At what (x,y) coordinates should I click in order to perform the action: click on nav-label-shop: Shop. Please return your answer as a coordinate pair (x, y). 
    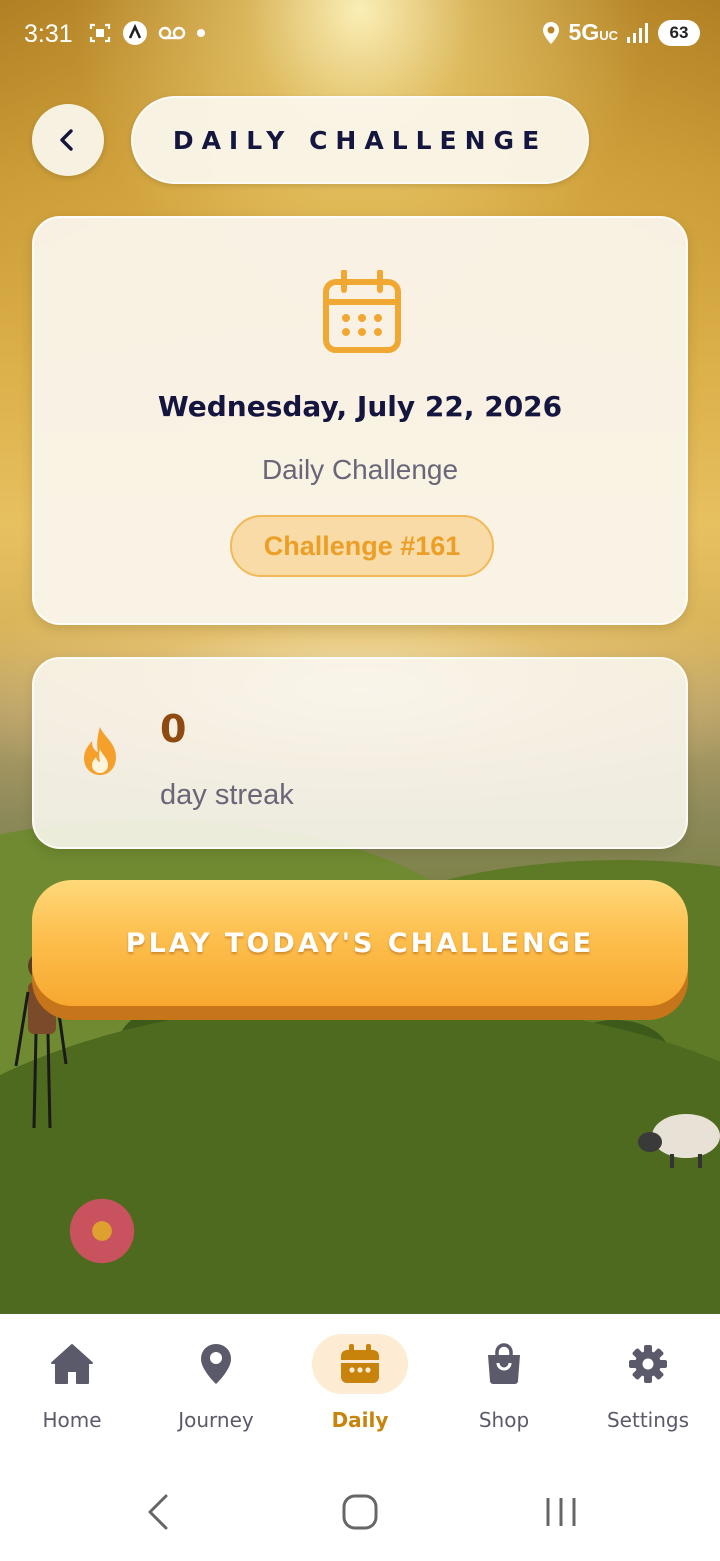
    Looking at the image, I should click on (504, 1420).